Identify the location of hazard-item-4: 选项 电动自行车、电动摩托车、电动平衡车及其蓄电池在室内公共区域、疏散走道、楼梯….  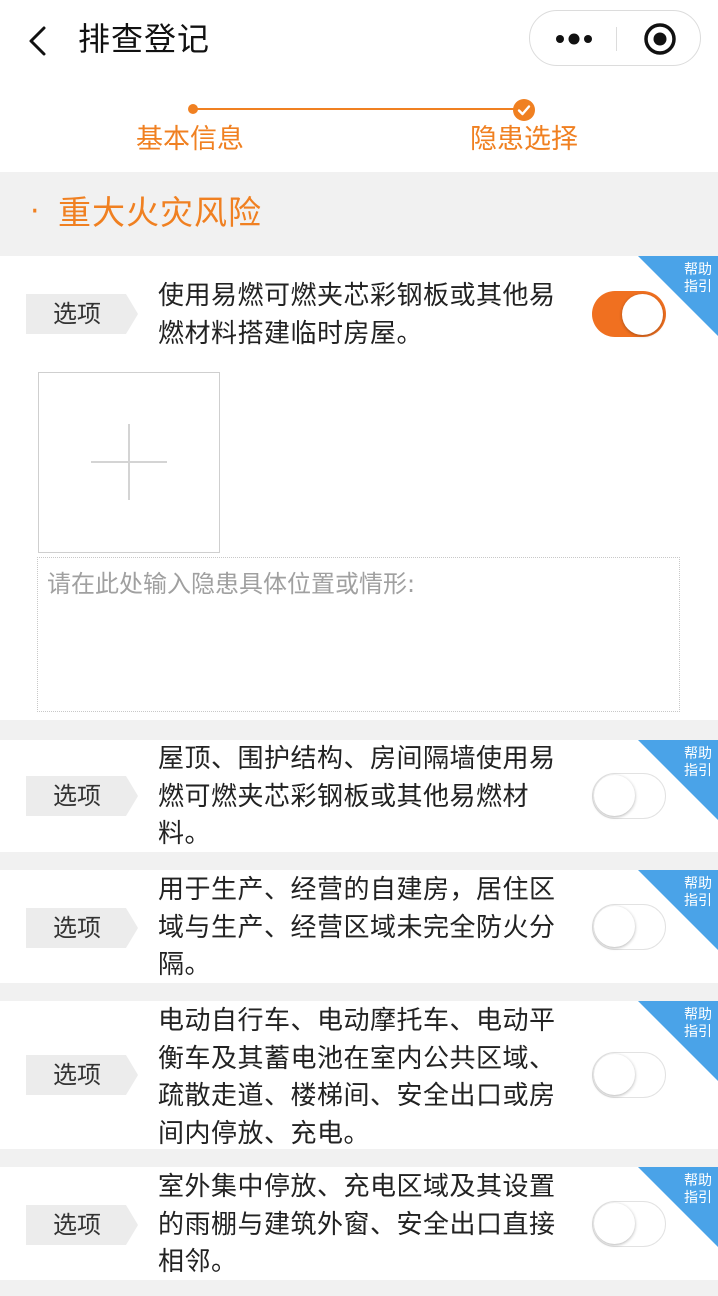
(359, 1075).